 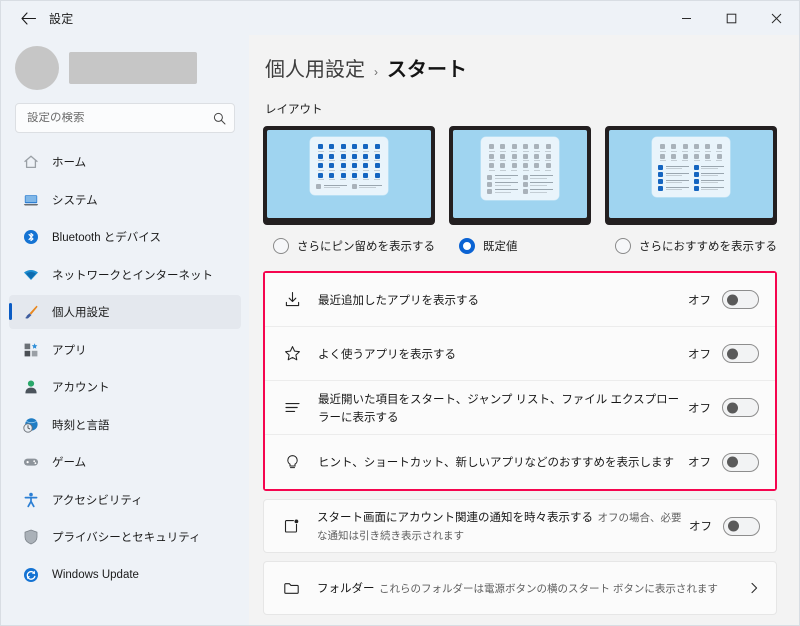 I want to click on setting-row-most-used-apps: よく使うアプリを表示する オフ, so click(x=520, y=354).